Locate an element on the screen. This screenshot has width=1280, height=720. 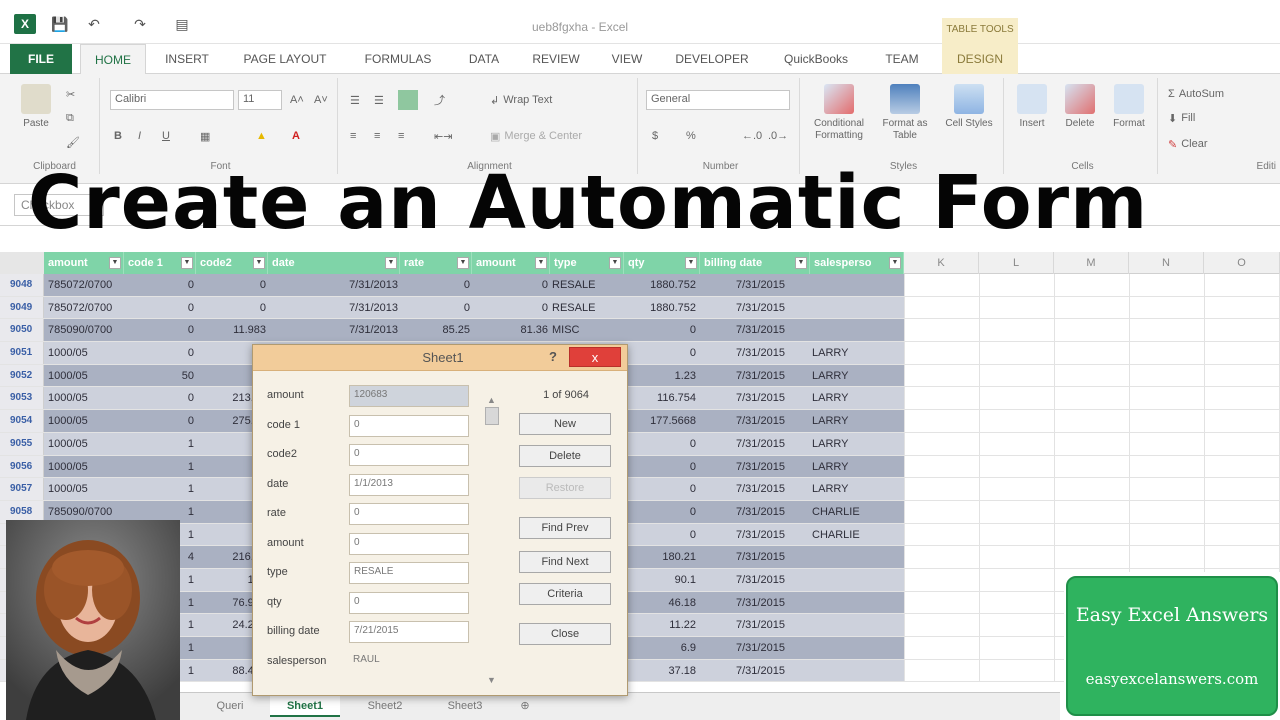
tab-page-layout: PAGE LAYOUT is located at coordinates (285, 59).